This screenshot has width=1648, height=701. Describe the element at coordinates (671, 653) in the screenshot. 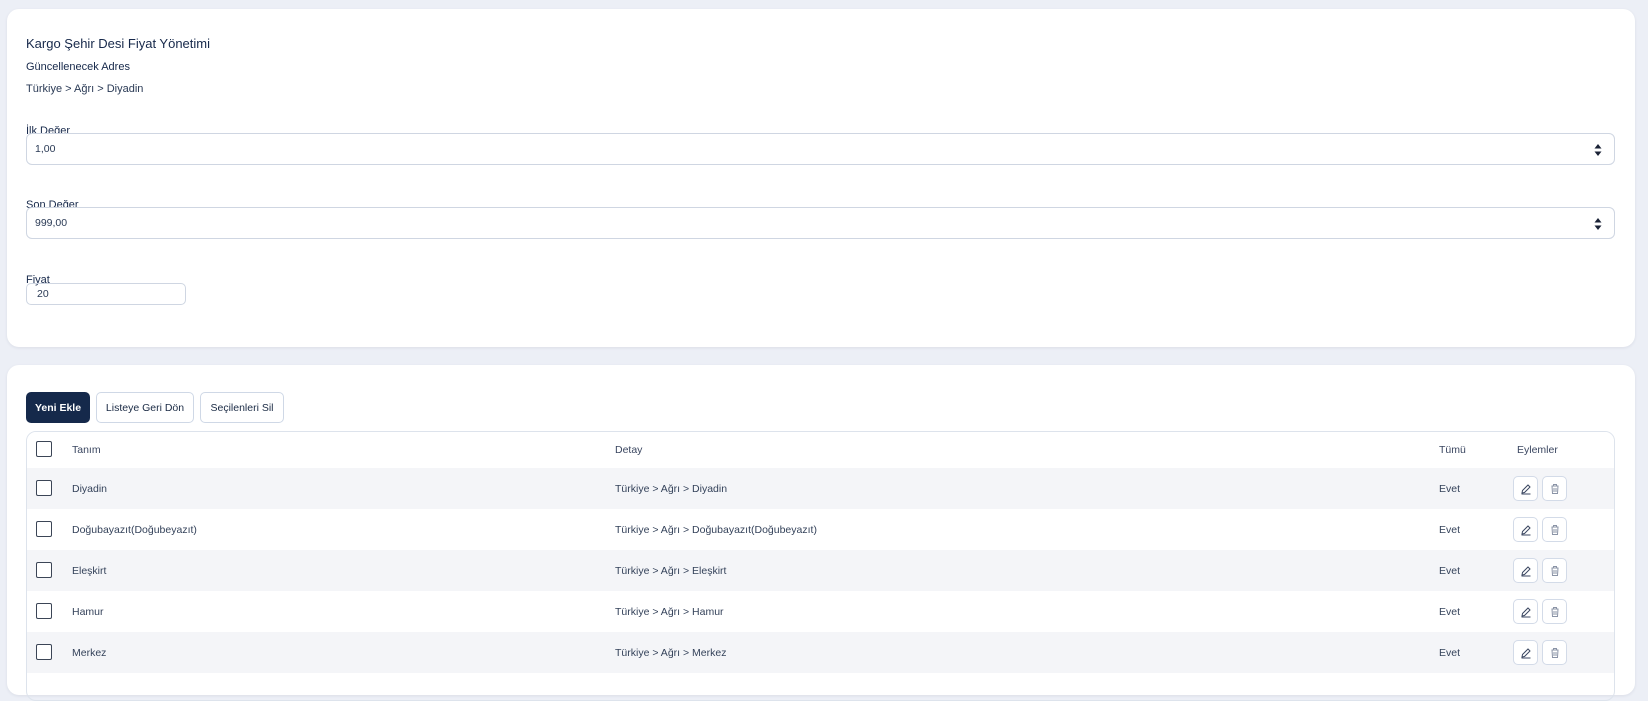

I see `row-detail: Türkiye > Ağrı > Merkez` at that location.